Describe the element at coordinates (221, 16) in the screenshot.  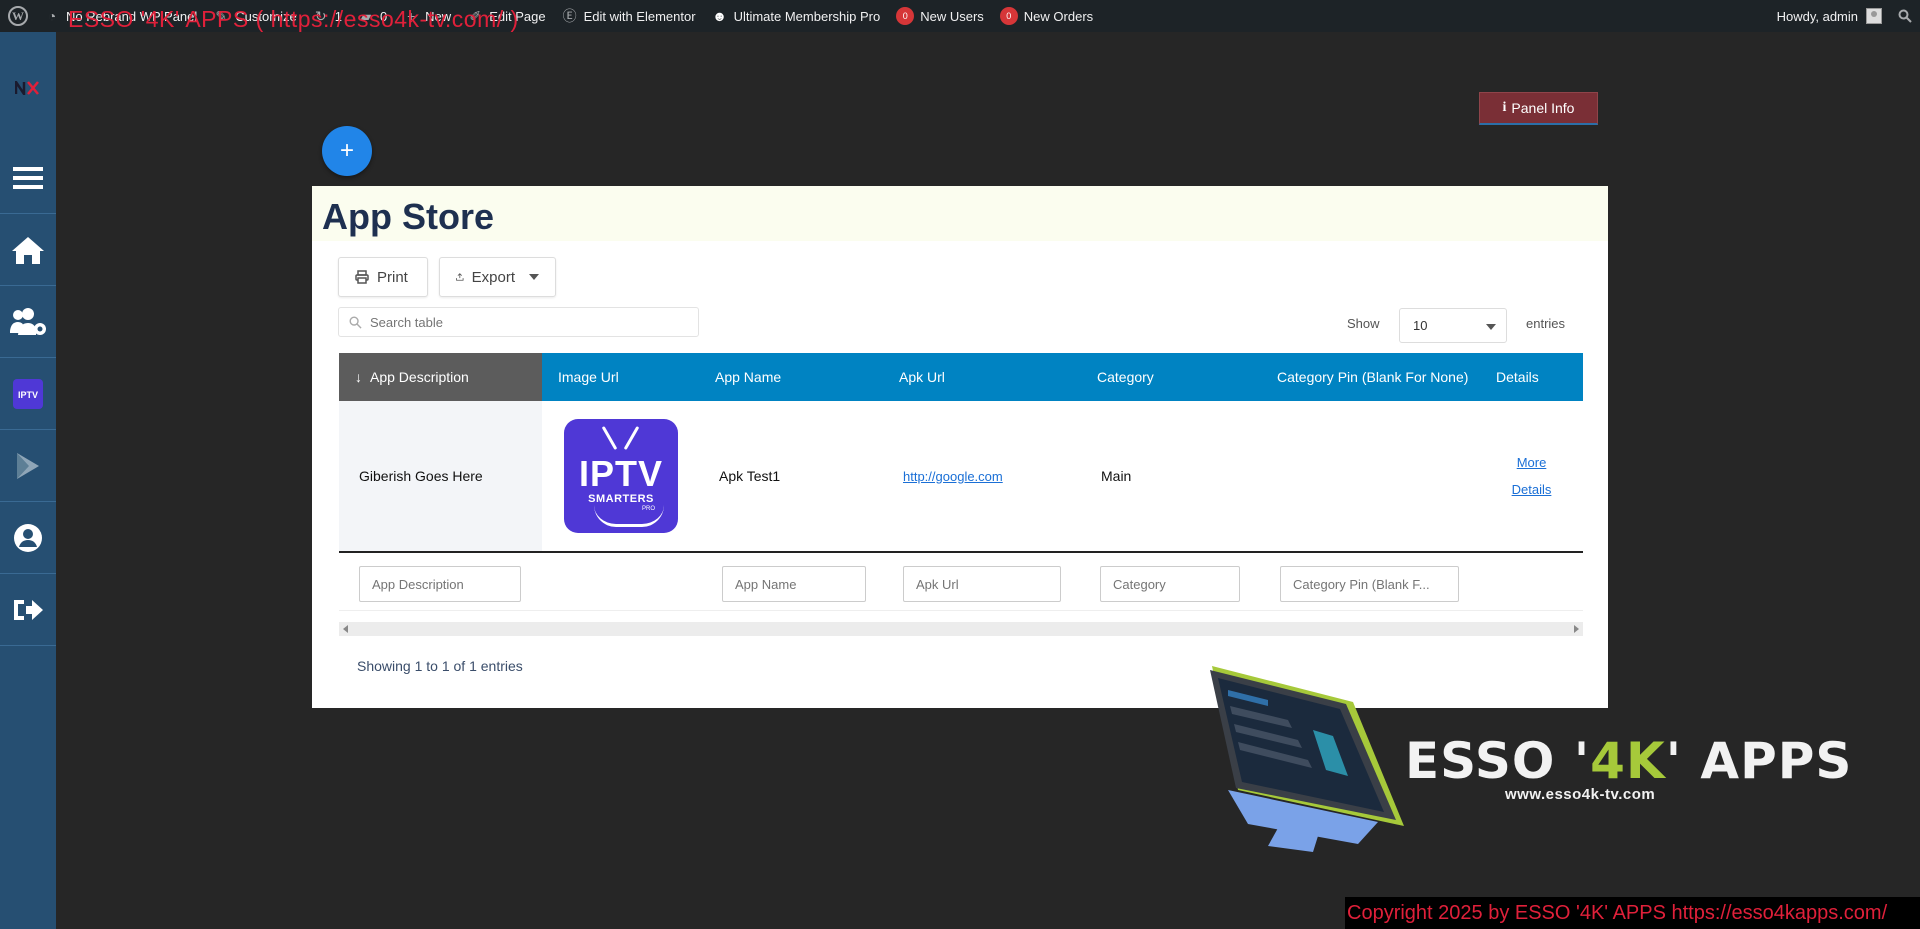
I see `paintbrush-icon: ✎` at that location.